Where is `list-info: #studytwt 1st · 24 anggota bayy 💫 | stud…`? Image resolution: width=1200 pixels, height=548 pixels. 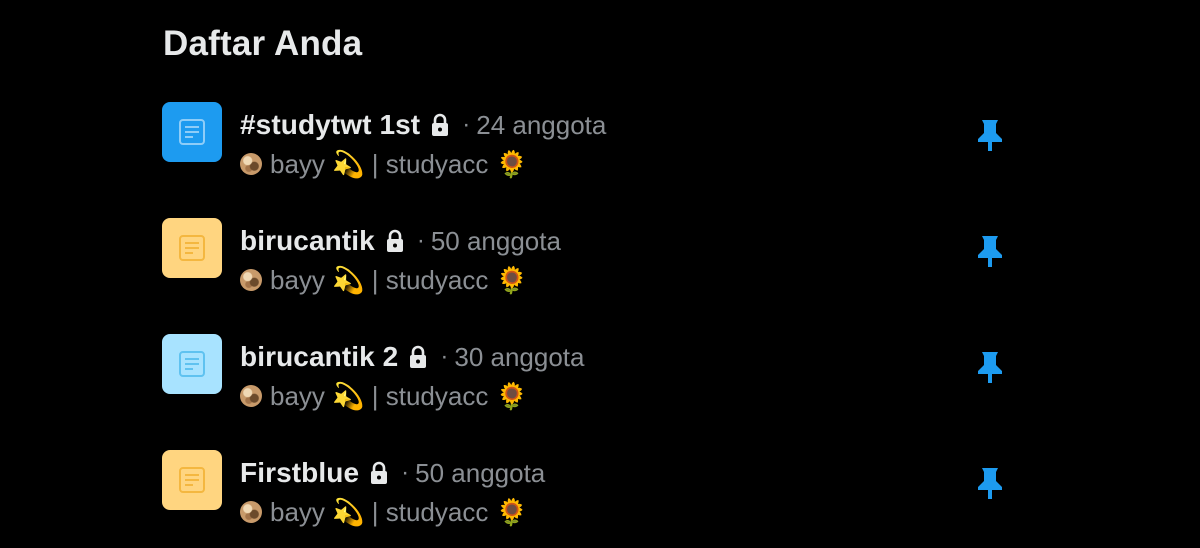 list-info: #studytwt 1st · 24 anggota bayy 💫 | stud… is located at coordinates (590, 144).